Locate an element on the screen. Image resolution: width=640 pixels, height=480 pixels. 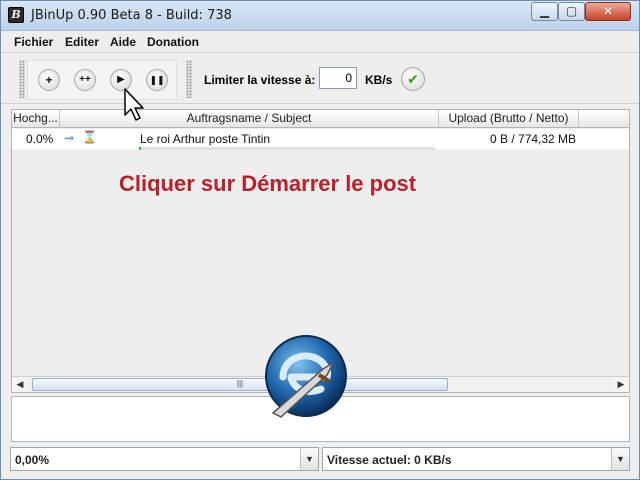
row-progress-fill is located at coordinates (140, 148).